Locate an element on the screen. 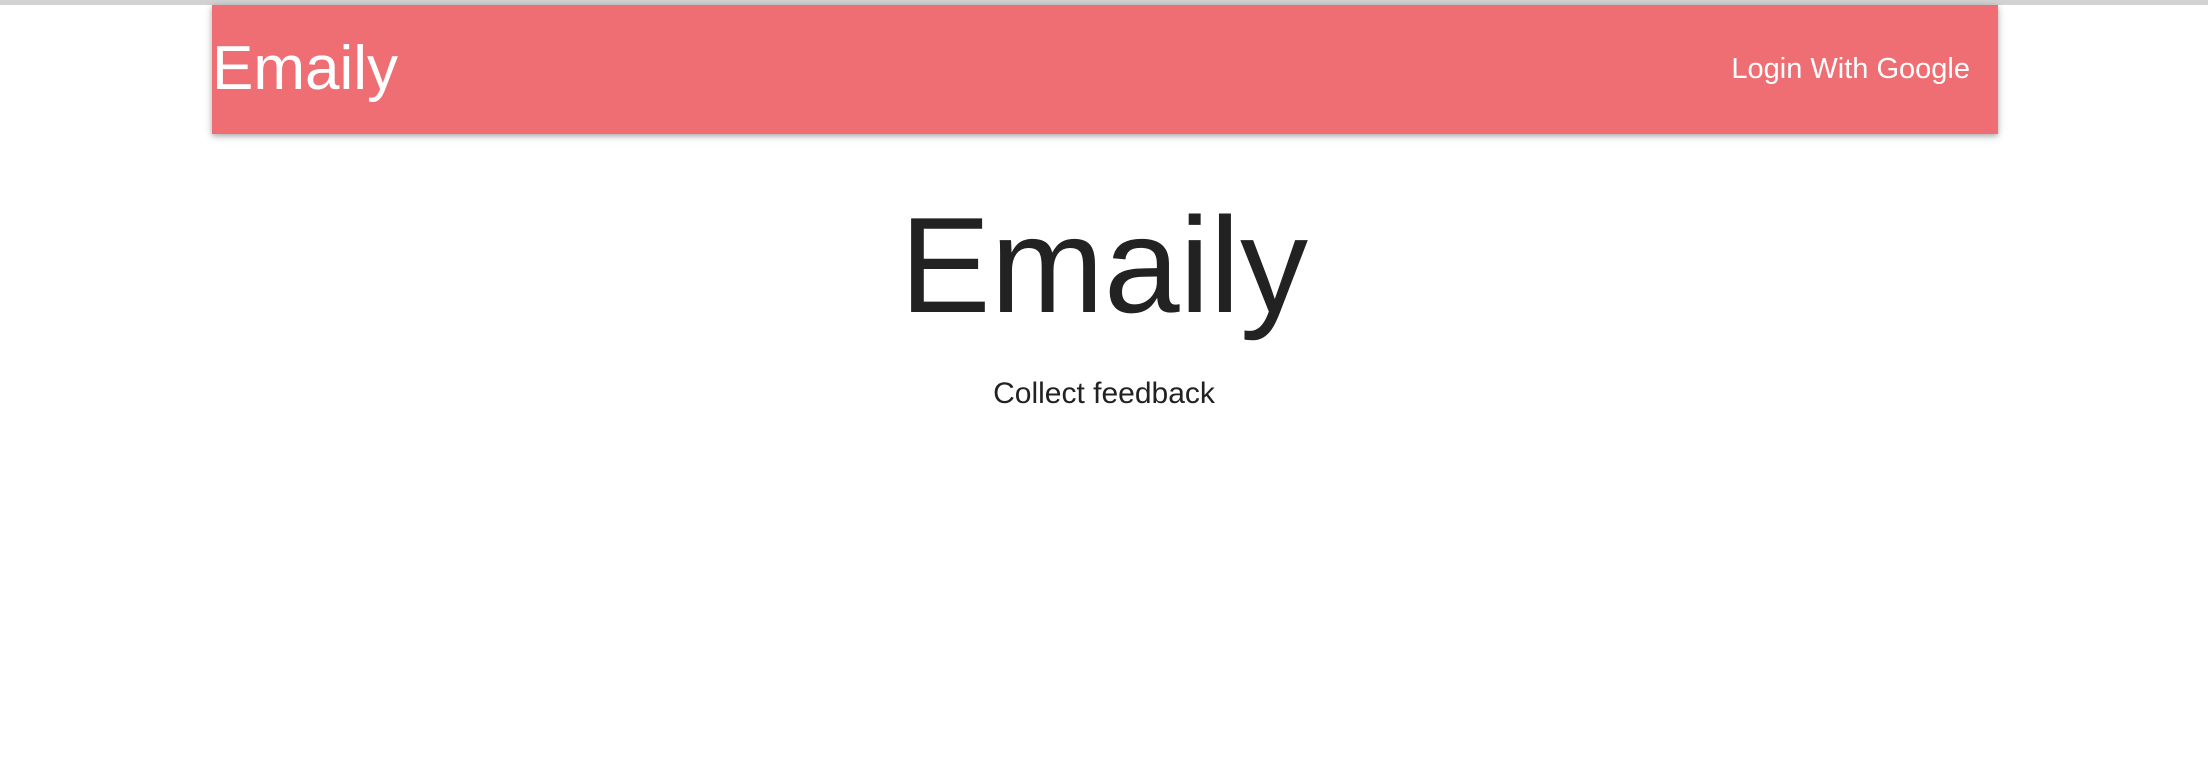  brand-logo-link: Emaily is located at coordinates (305, 69).